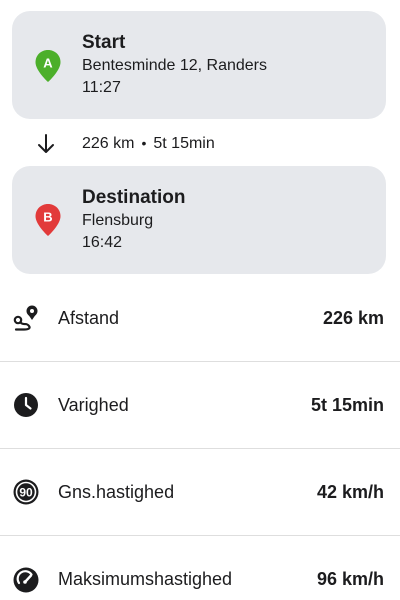  What do you see at coordinates (104, 42) in the screenshot?
I see `start-title: Start` at bounding box center [104, 42].